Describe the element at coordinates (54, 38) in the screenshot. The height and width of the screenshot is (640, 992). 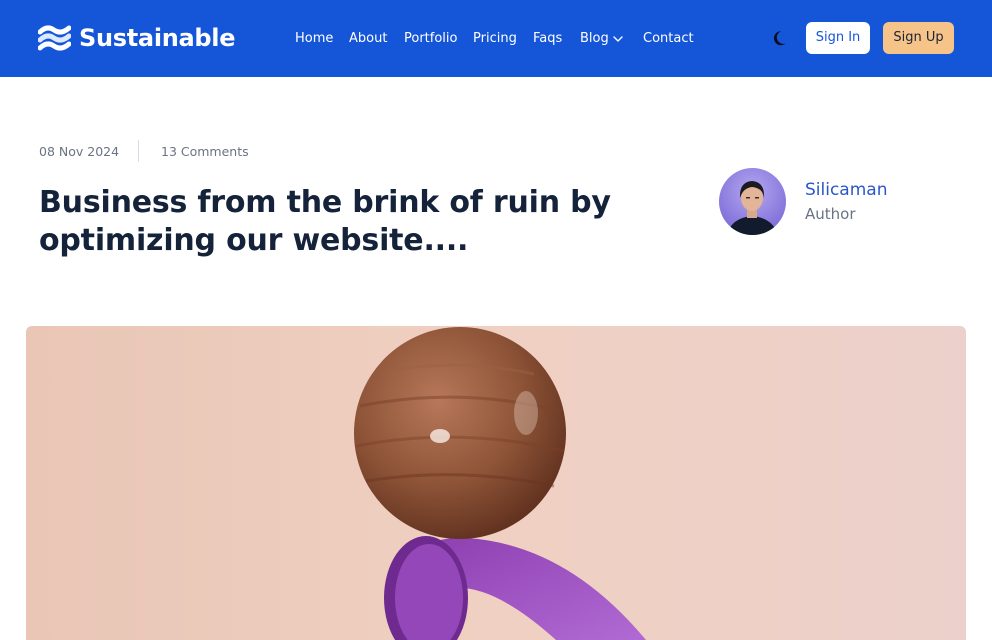
I see `wave-stripes-icon` at that location.